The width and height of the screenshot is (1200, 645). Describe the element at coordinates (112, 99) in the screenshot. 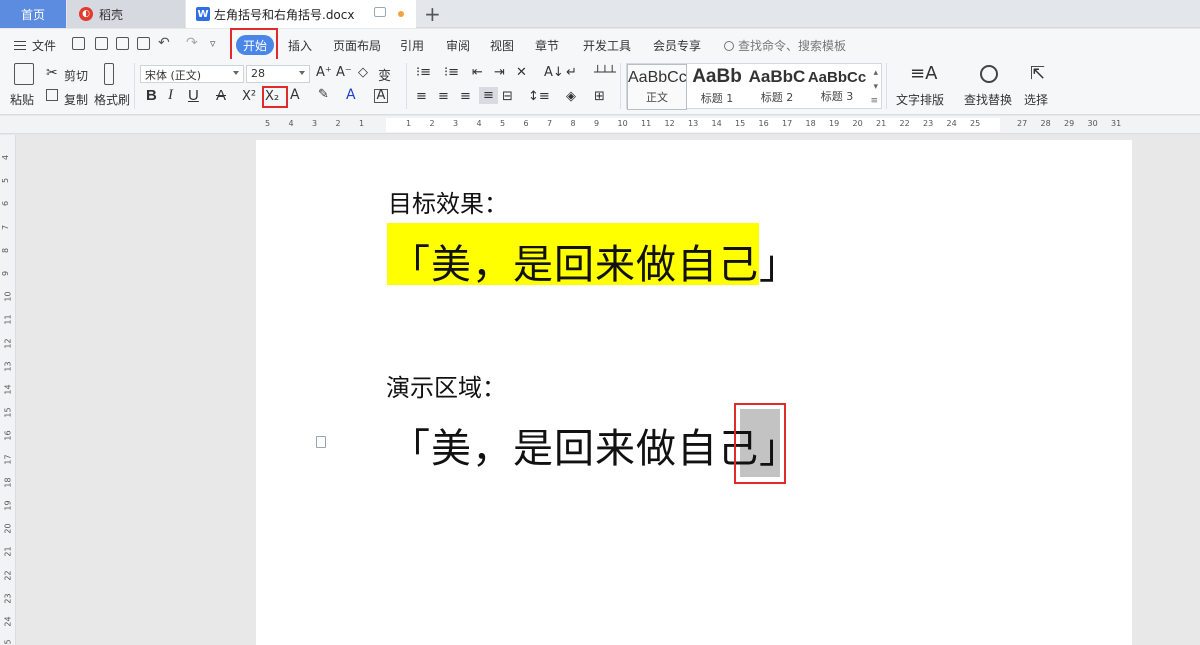

I see `format-painter-button: 格式刷` at that location.